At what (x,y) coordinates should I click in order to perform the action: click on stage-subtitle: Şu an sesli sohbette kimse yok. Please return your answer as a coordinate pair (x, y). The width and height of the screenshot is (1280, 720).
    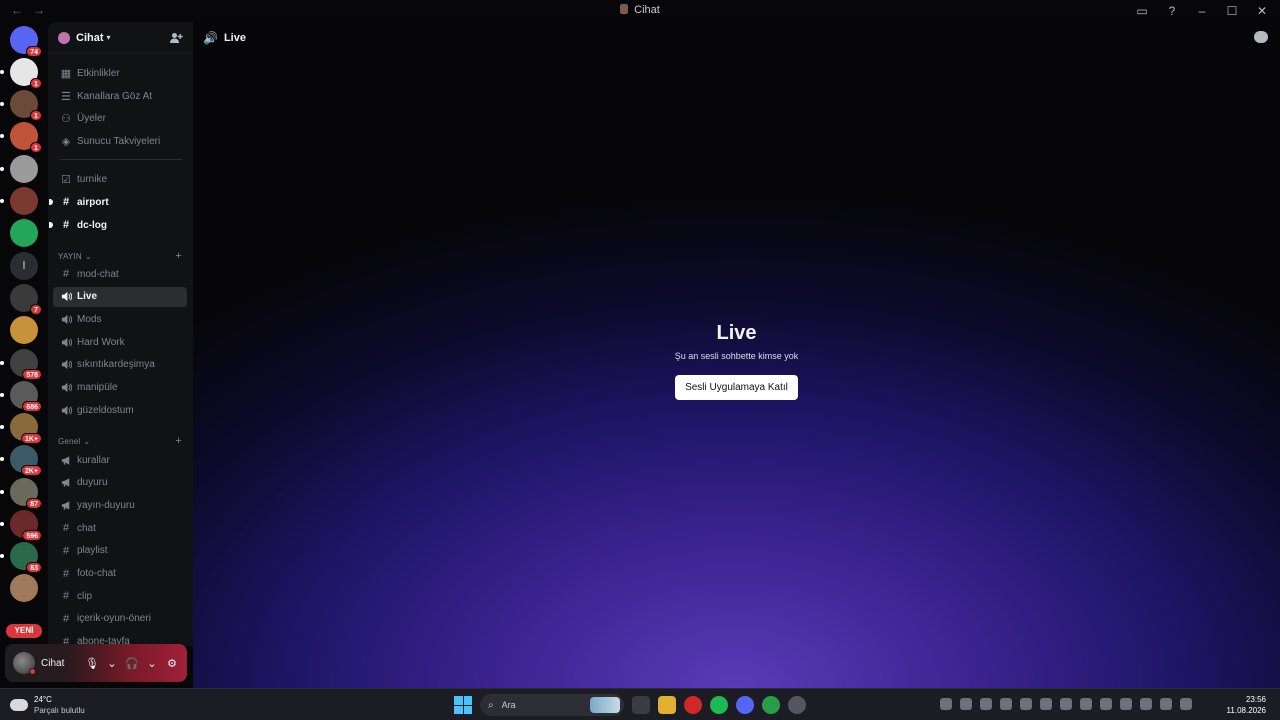
    Looking at the image, I should click on (736, 356).